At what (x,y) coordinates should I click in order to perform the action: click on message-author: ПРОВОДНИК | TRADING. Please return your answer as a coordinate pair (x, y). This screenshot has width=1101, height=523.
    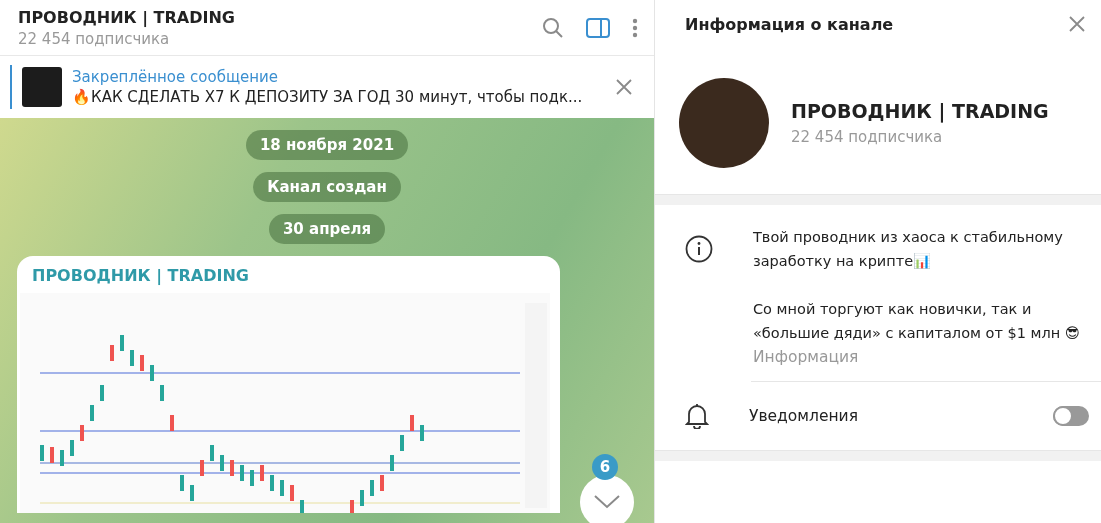
    Looking at the image, I should click on (140, 275).